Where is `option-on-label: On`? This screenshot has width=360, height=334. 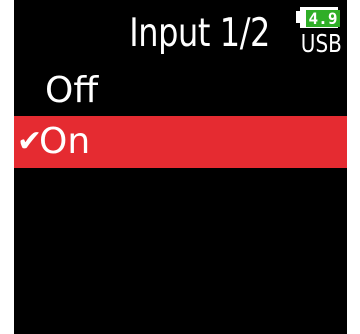 option-on-label: On is located at coordinates (65, 141).